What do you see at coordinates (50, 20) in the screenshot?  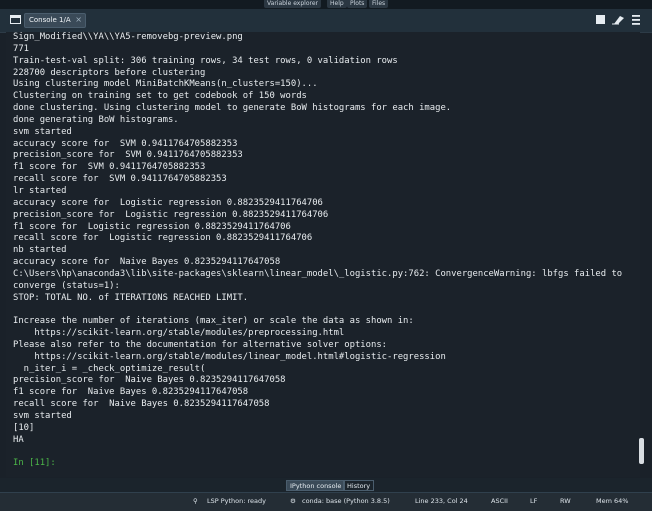 I see `console-tab-label: Console 1/A` at bounding box center [50, 20].